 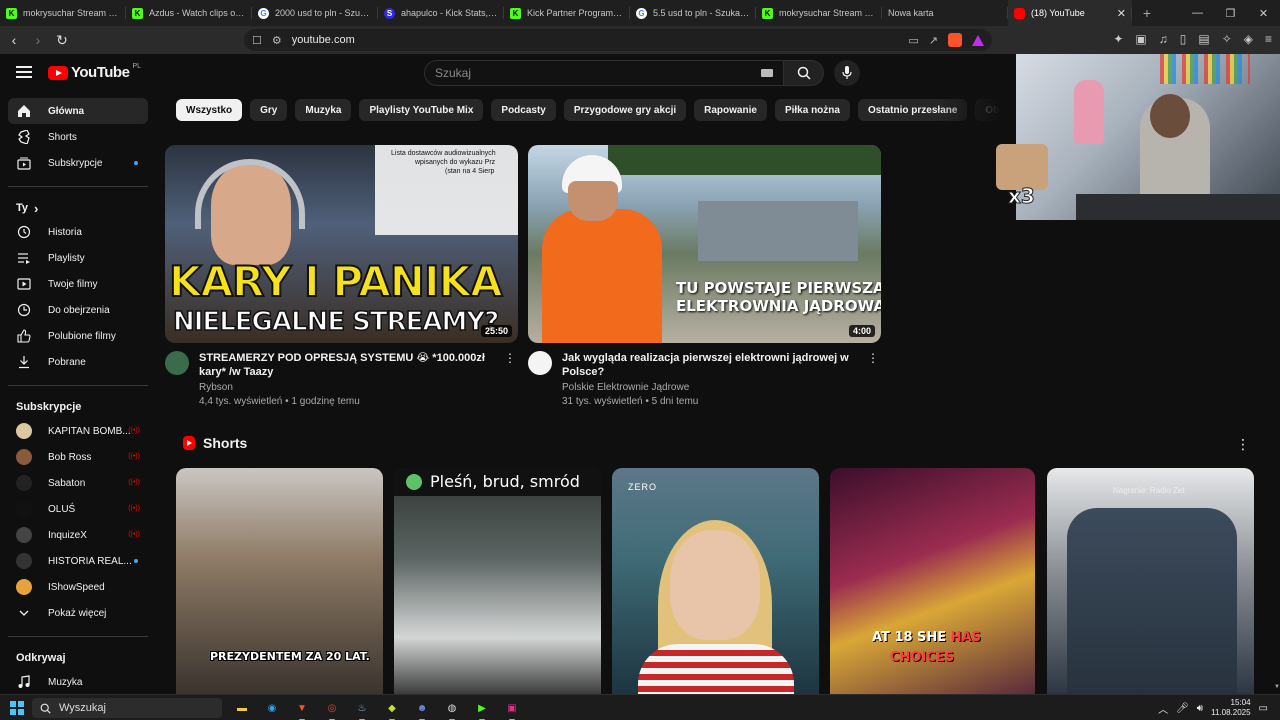 I want to click on close-tab-icon: ✕, so click(x=1121, y=13).